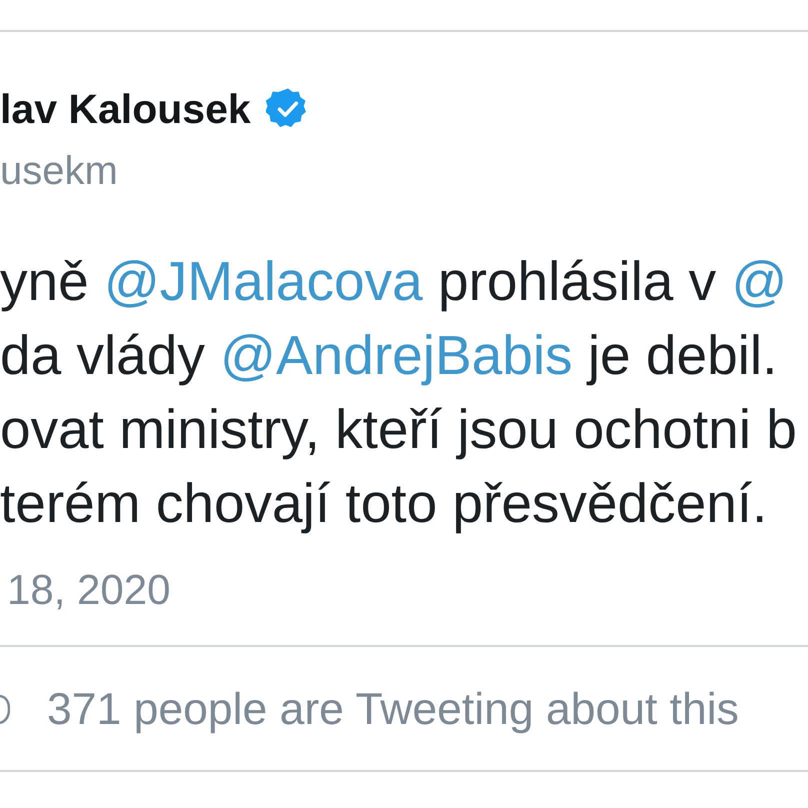 This screenshot has width=808, height=808. Describe the element at coordinates (396, 355) in the screenshot. I see `mention-link: @AndrejBabis` at that location.